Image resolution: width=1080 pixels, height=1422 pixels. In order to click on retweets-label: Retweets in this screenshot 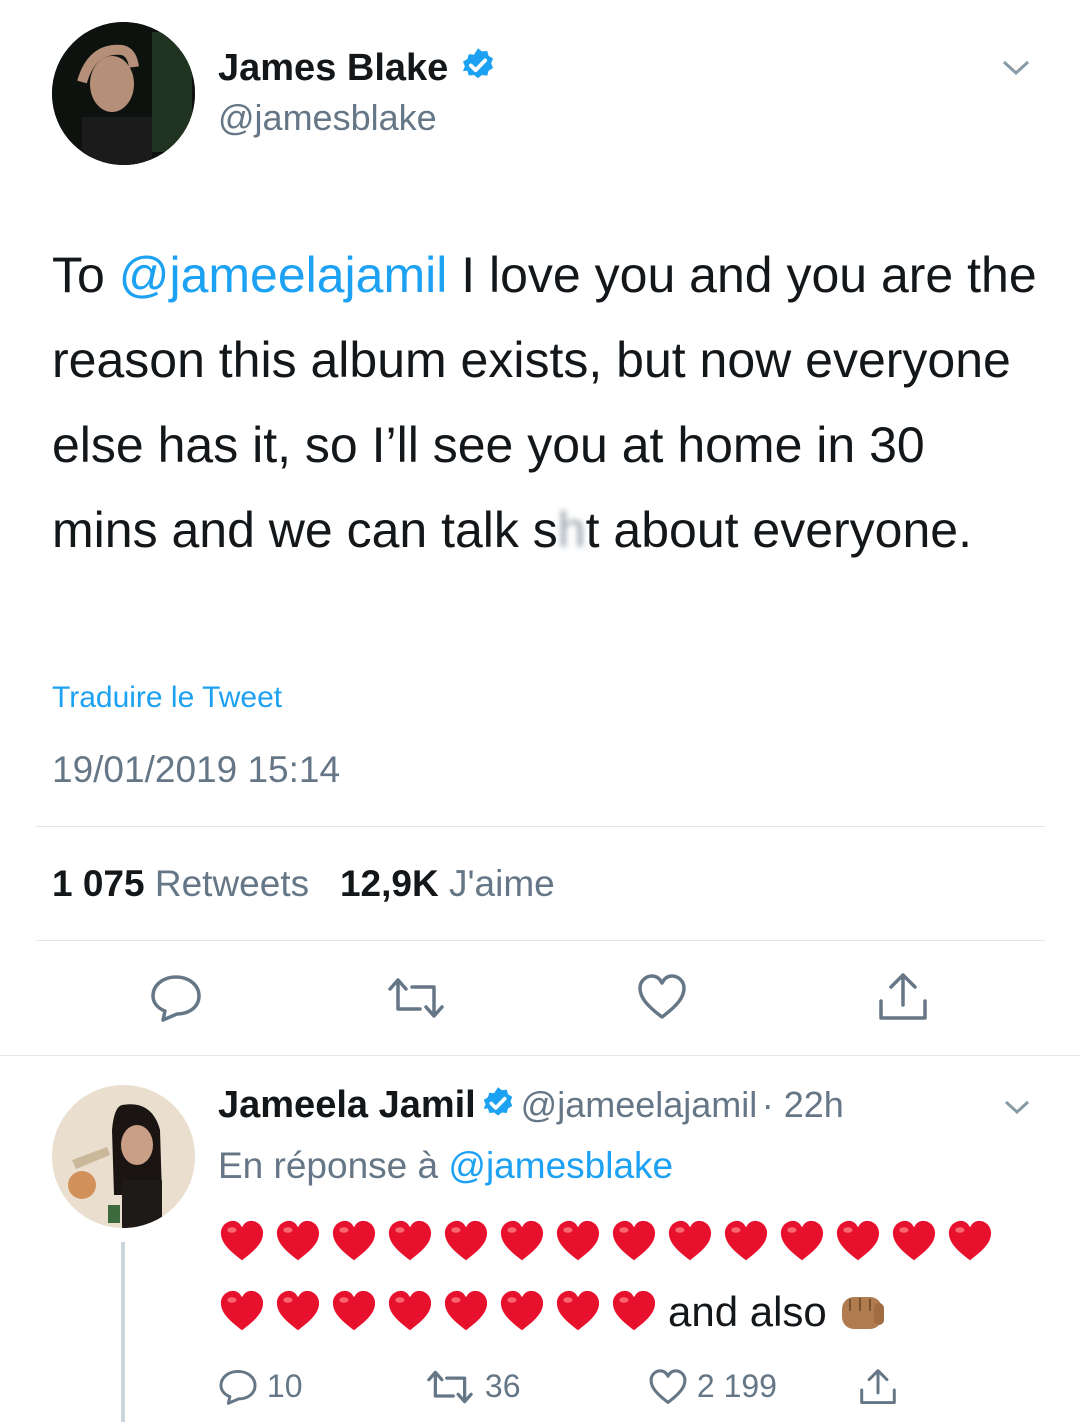, I will do `click(232, 883)`.